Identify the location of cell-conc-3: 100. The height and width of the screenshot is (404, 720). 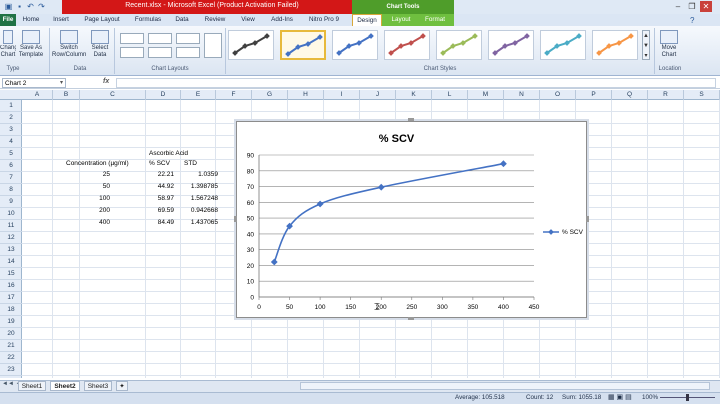
(88, 199).